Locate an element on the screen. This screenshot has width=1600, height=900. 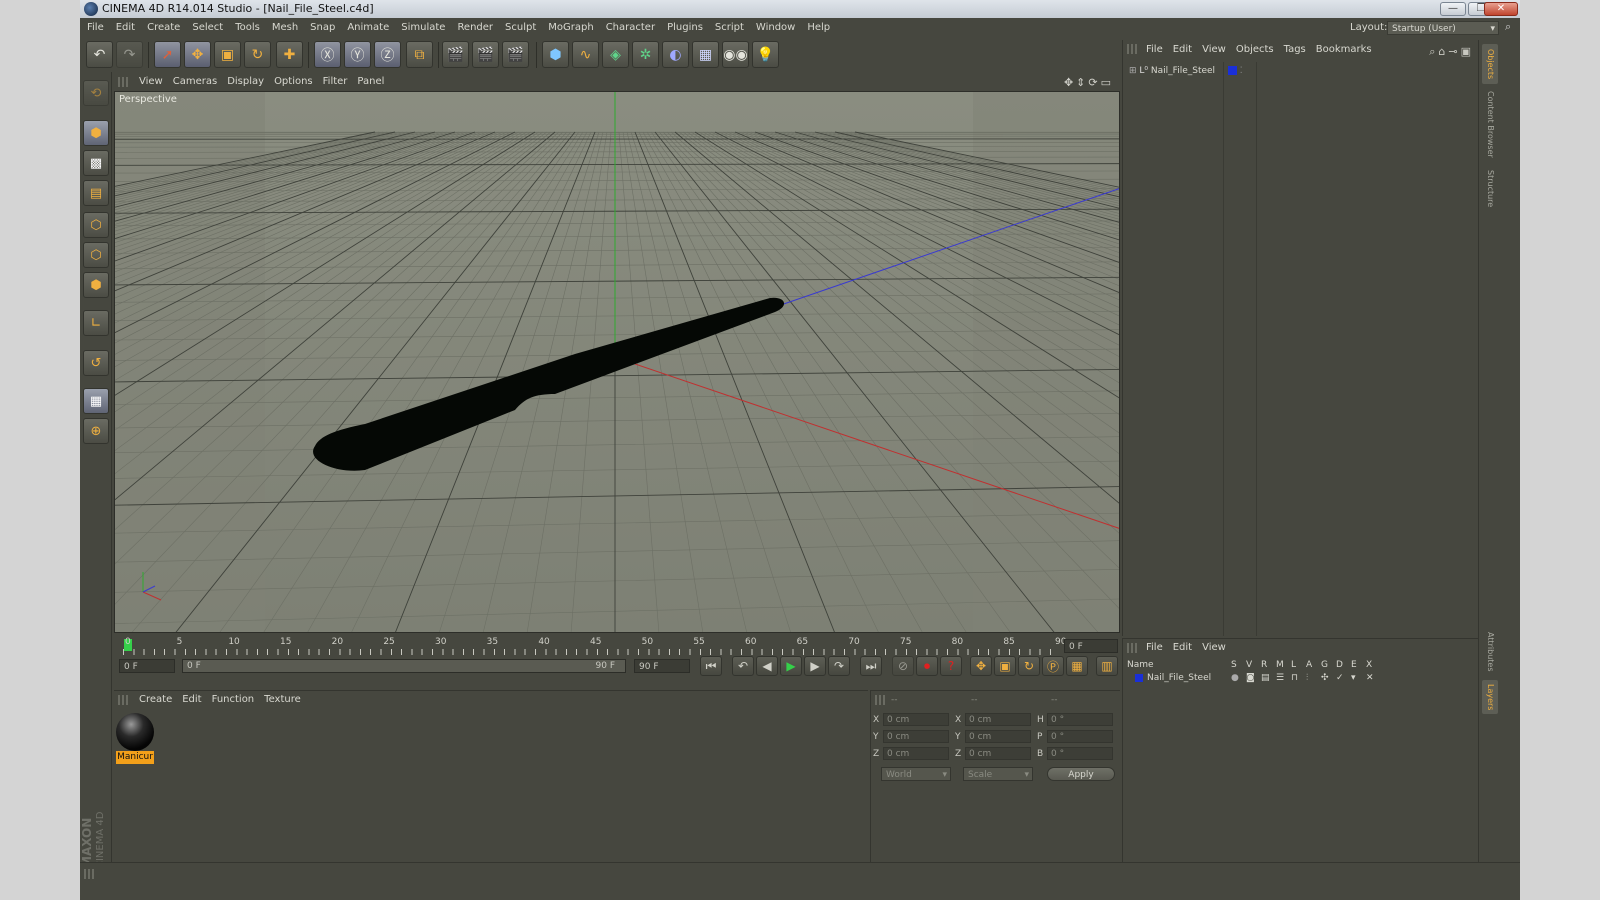
parameter-key-button: Ⓟ is located at coordinates (1053, 666).